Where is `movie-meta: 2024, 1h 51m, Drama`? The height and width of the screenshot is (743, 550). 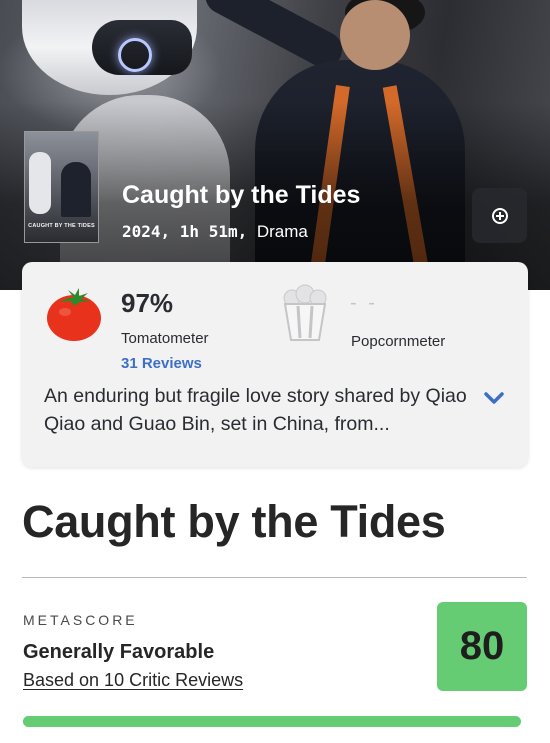 movie-meta: 2024, 1h 51m, Drama is located at coordinates (215, 231).